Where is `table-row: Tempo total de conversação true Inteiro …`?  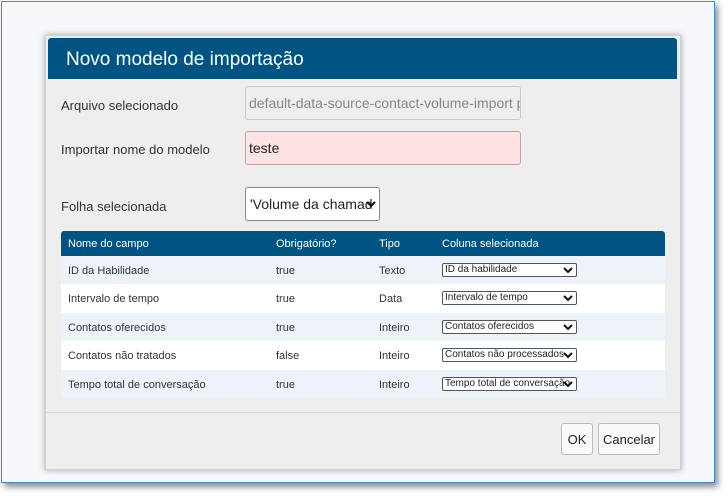 table-row: Tempo total de conversação true Inteiro … is located at coordinates (363, 383).